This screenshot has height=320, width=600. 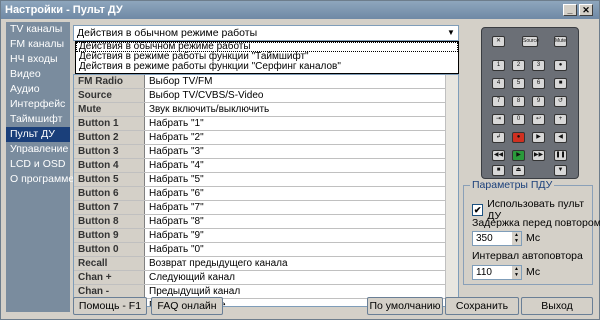 I want to click on sidebar-item: Аудио, so click(x=38, y=89).